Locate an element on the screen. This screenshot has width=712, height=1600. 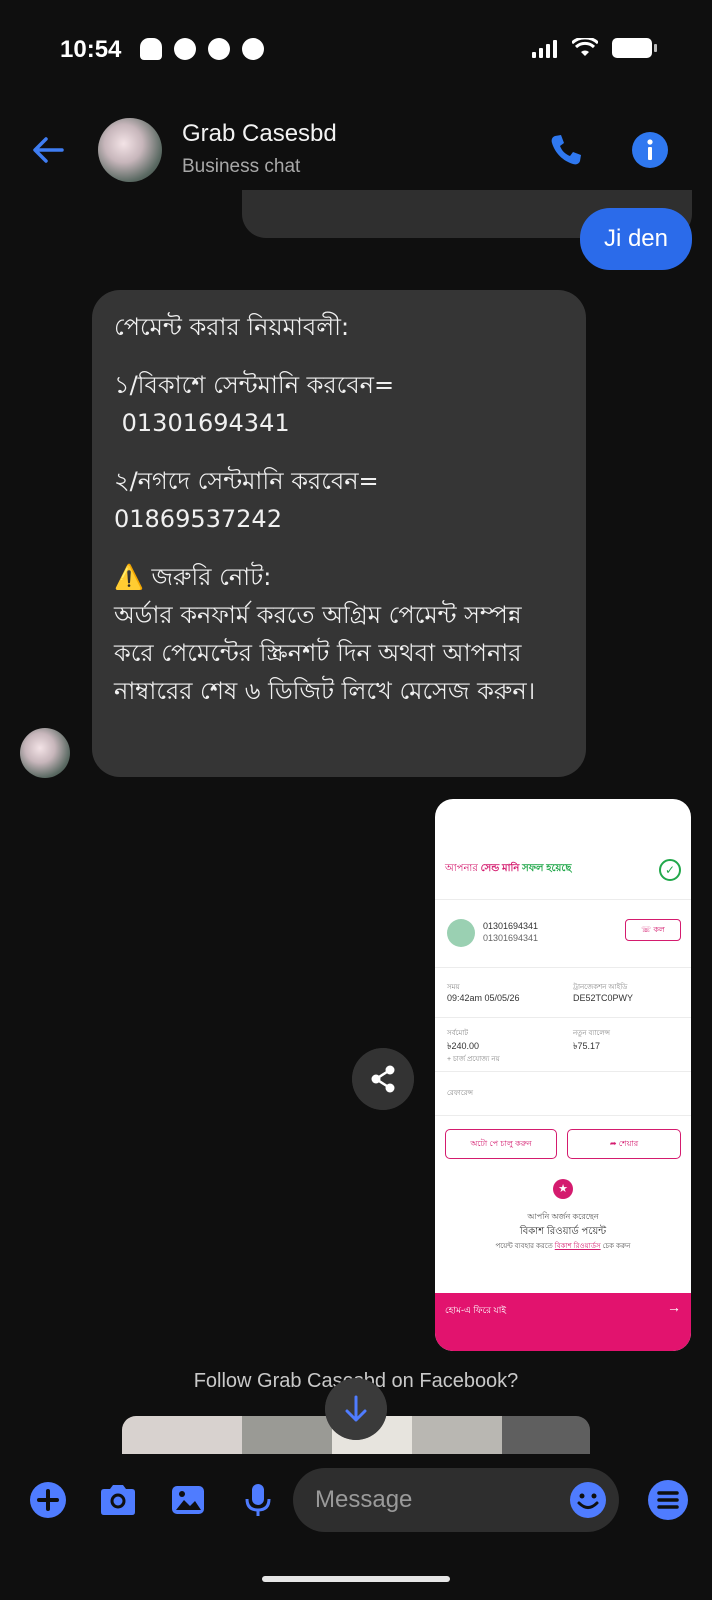
notification-icons is located at coordinates (202, 49).